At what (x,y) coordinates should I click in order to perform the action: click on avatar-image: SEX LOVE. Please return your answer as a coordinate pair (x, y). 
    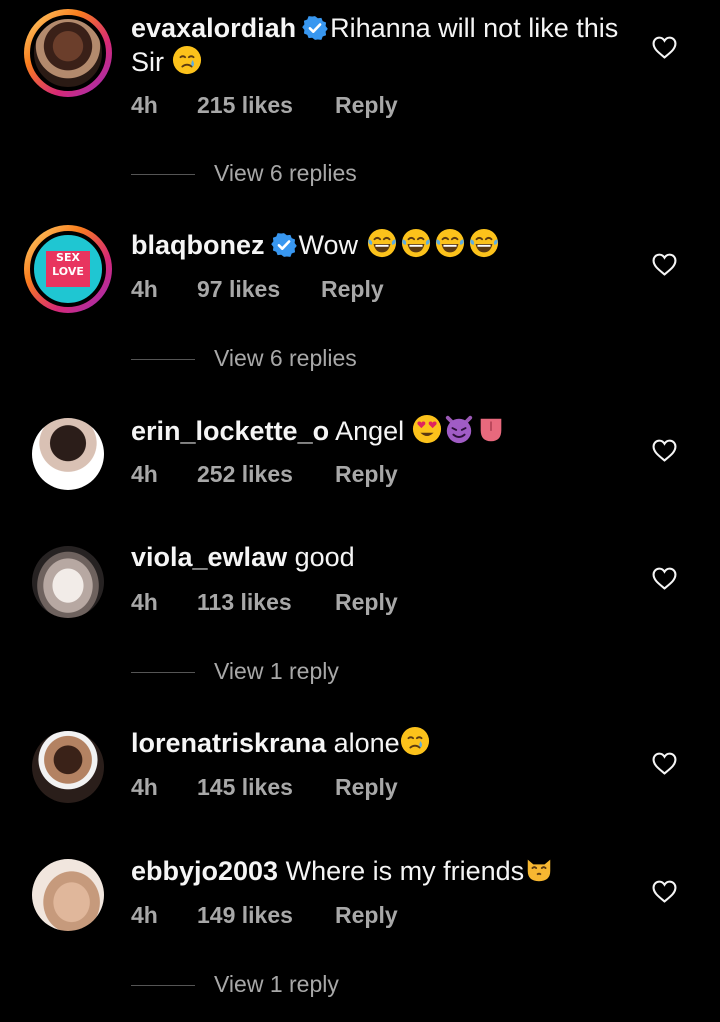
    Looking at the image, I should click on (68, 269).